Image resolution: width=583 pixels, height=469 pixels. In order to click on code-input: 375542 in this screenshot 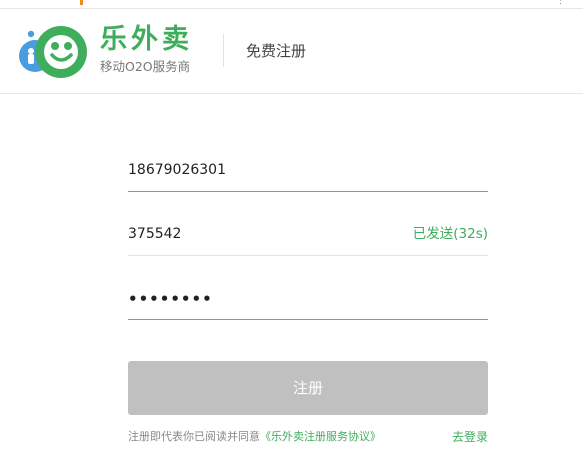, I will do `click(154, 234)`.